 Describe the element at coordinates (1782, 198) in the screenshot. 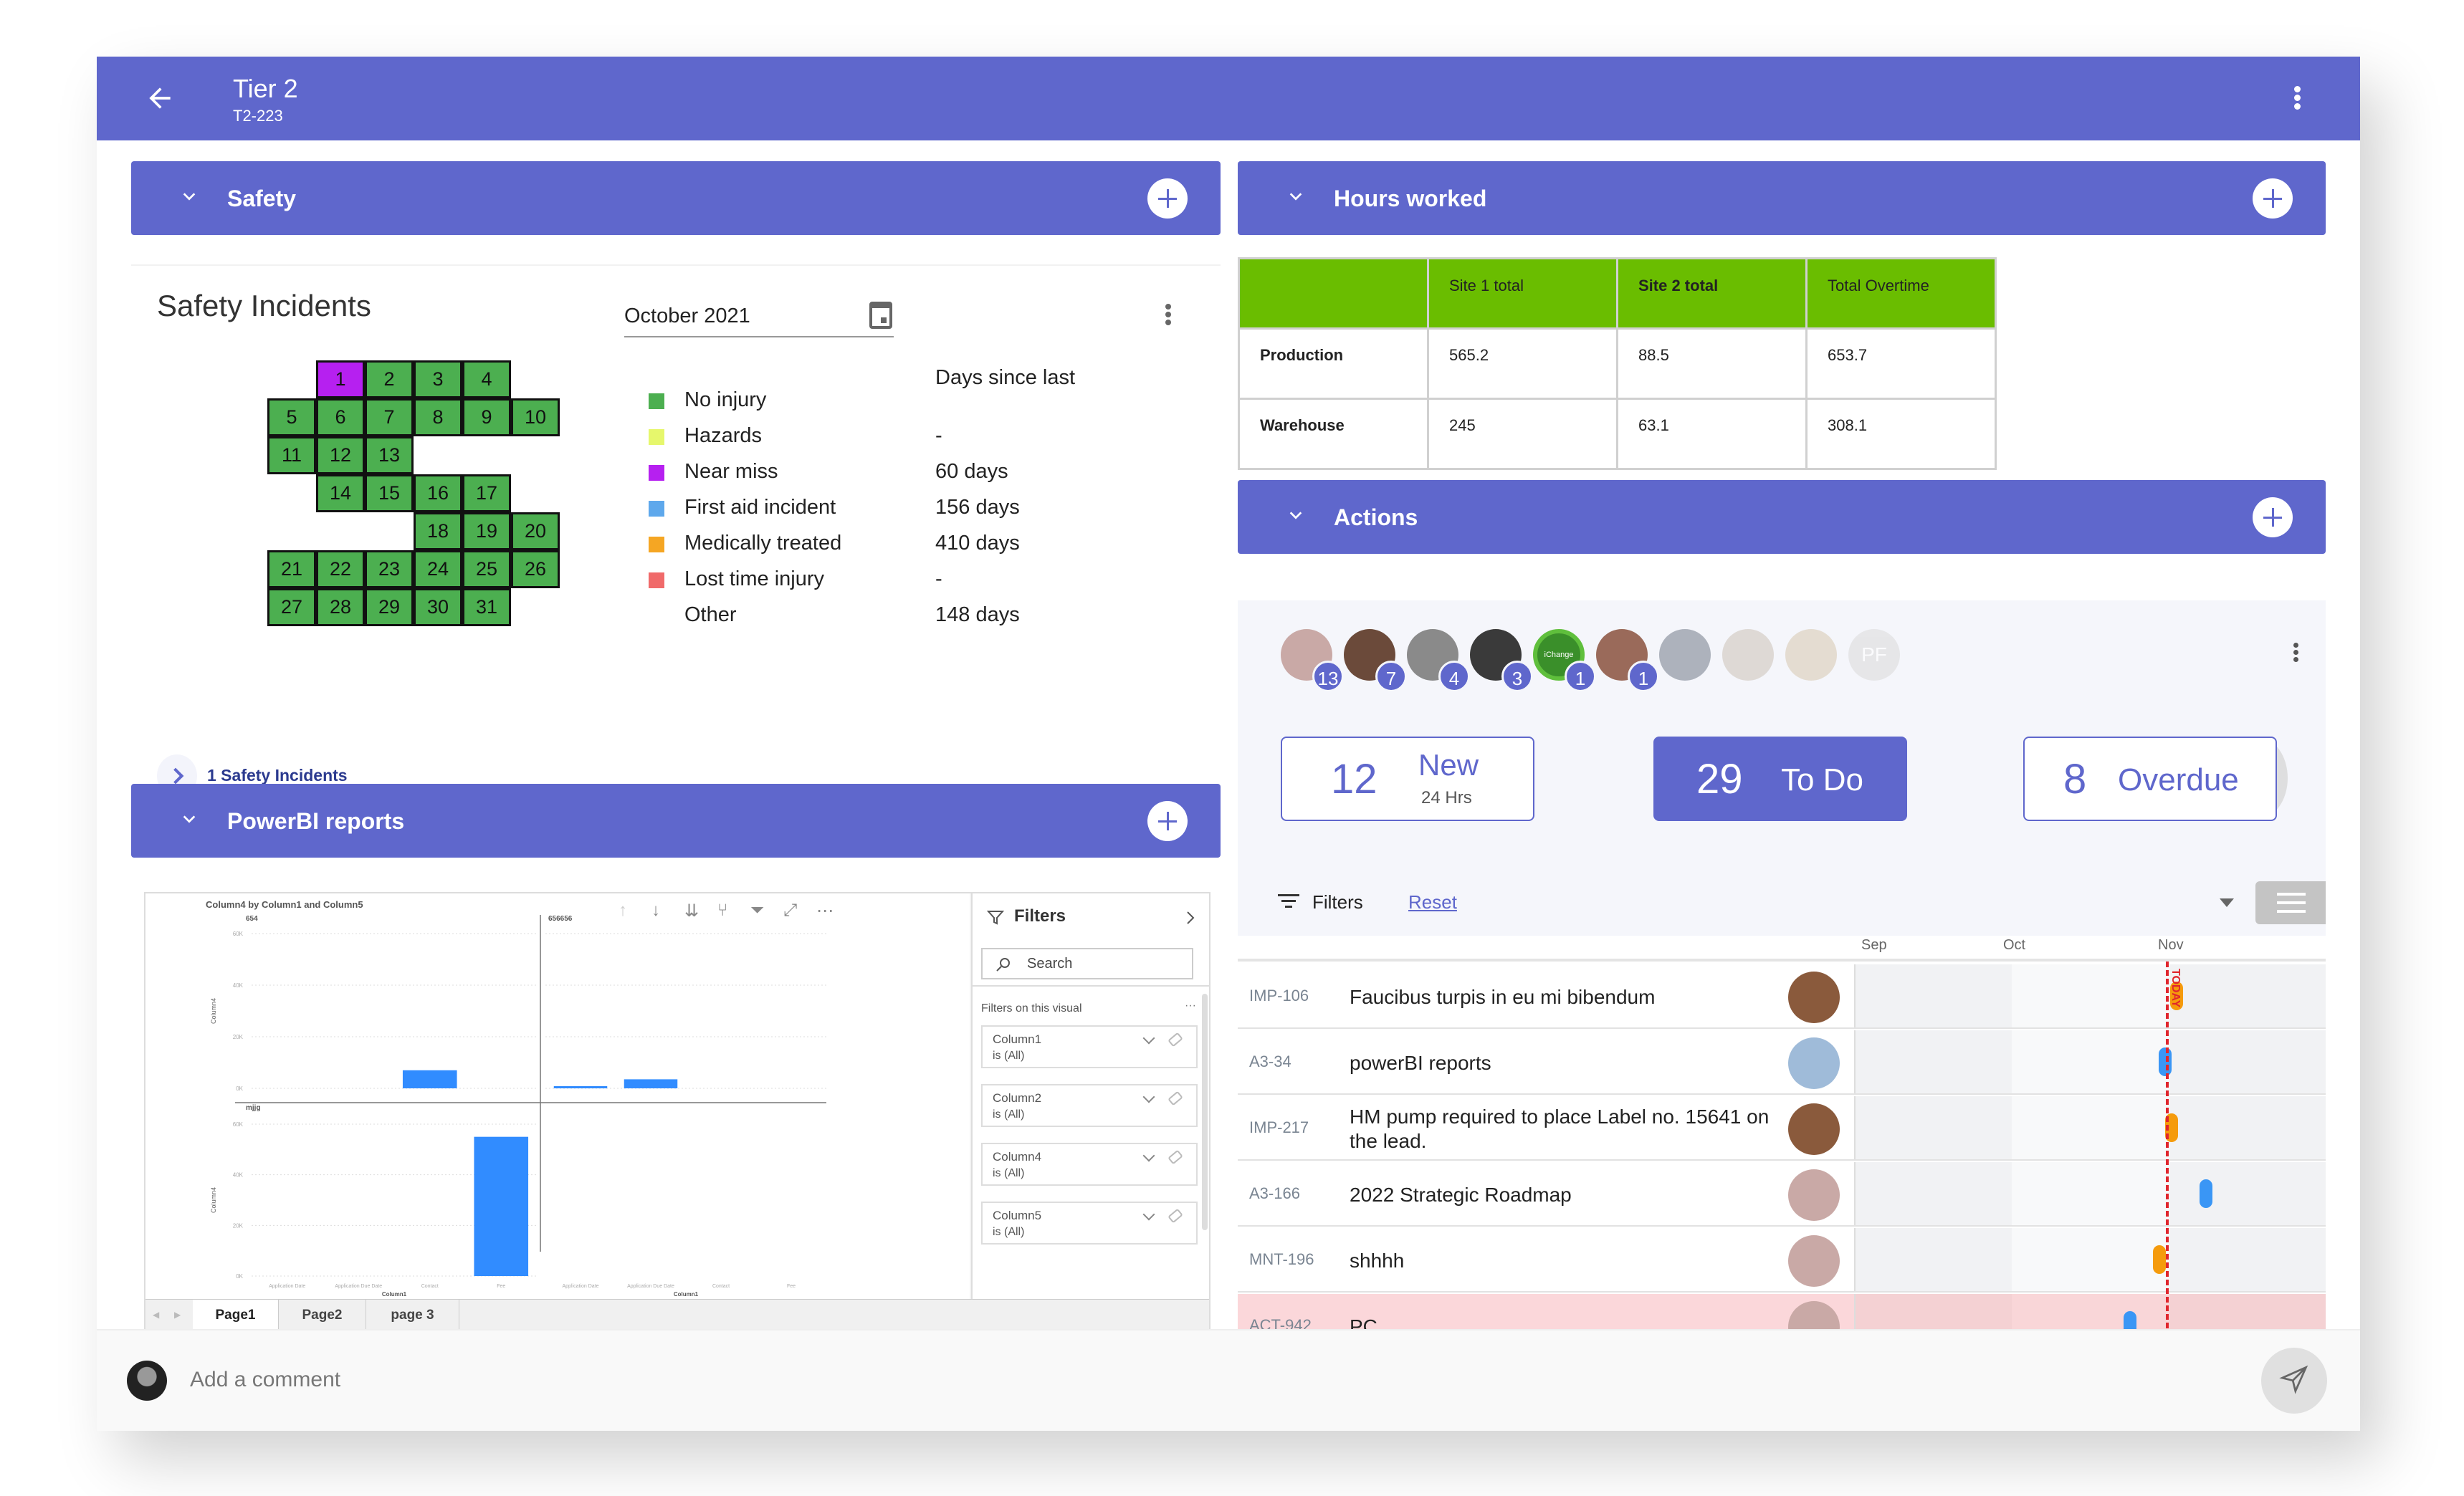

I see `hours-panel-header: Hours worked` at that location.